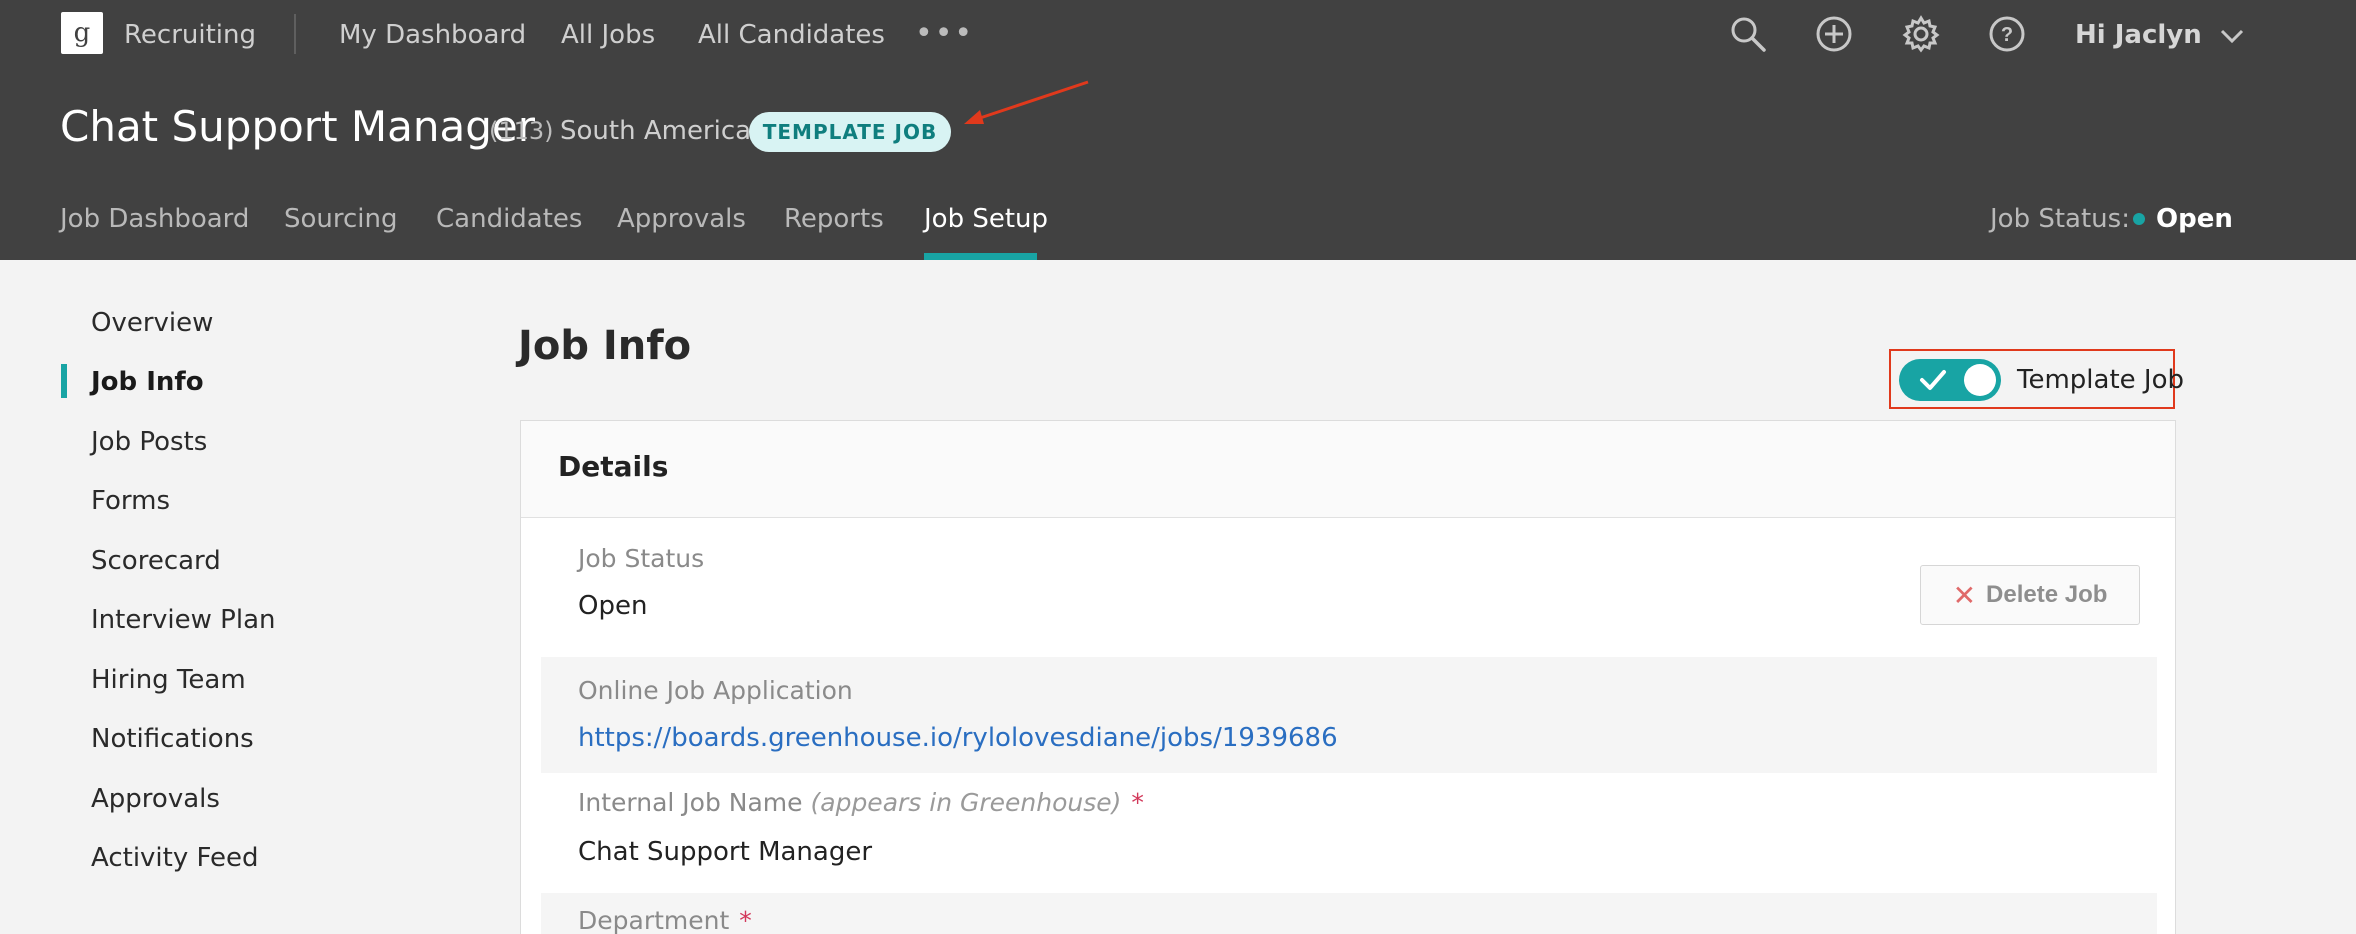 This screenshot has width=2356, height=934. Describe the element at coordinates (2138, 35) in the screenshot. I see `user-greeting: Hi Jaclyn` at that location.